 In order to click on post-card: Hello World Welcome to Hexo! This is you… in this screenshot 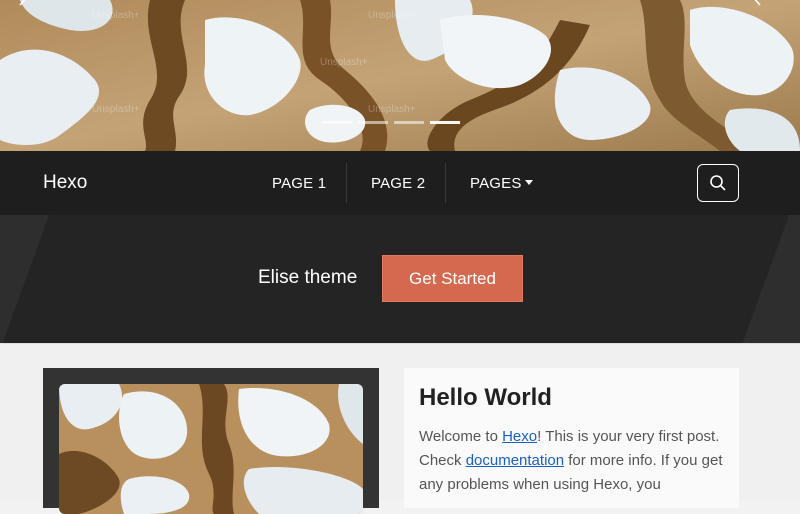, I will do `click(571, 438)`.